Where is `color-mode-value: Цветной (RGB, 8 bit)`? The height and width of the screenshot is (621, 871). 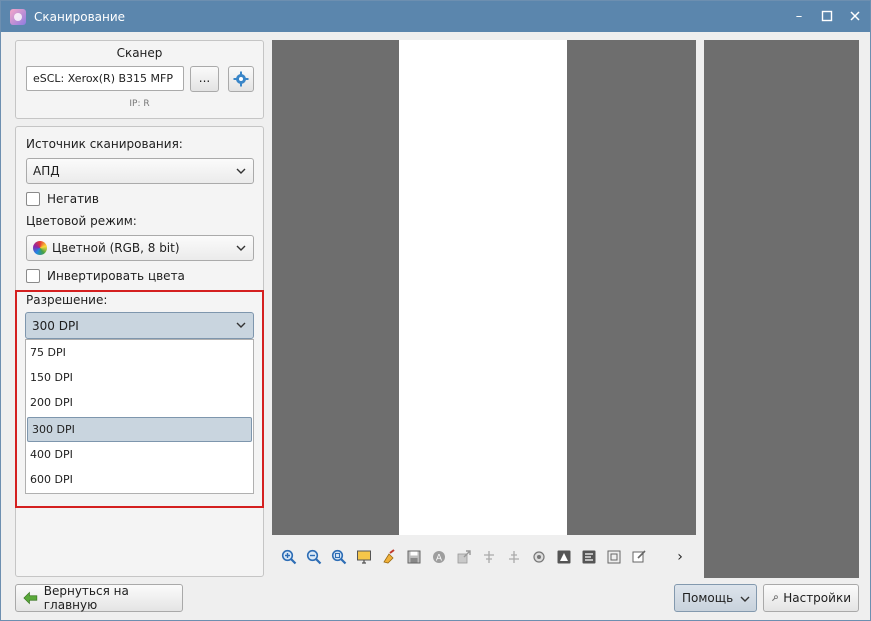
color-mode-value: Цветной (RGB, 8 bit) is located at coordinates (116, 248).